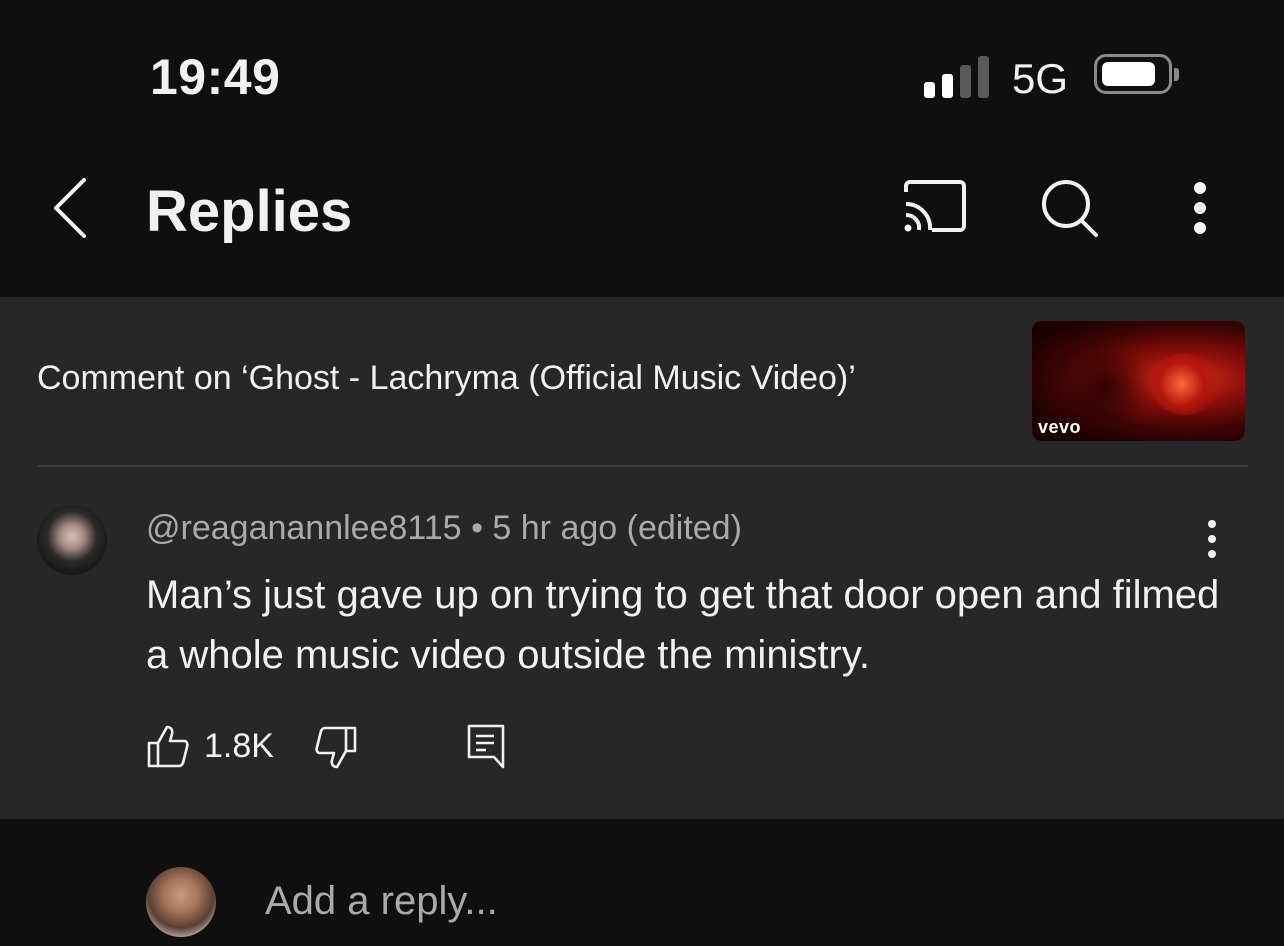  I want to click on vevo-badge: vevo, so click(1060, 427).